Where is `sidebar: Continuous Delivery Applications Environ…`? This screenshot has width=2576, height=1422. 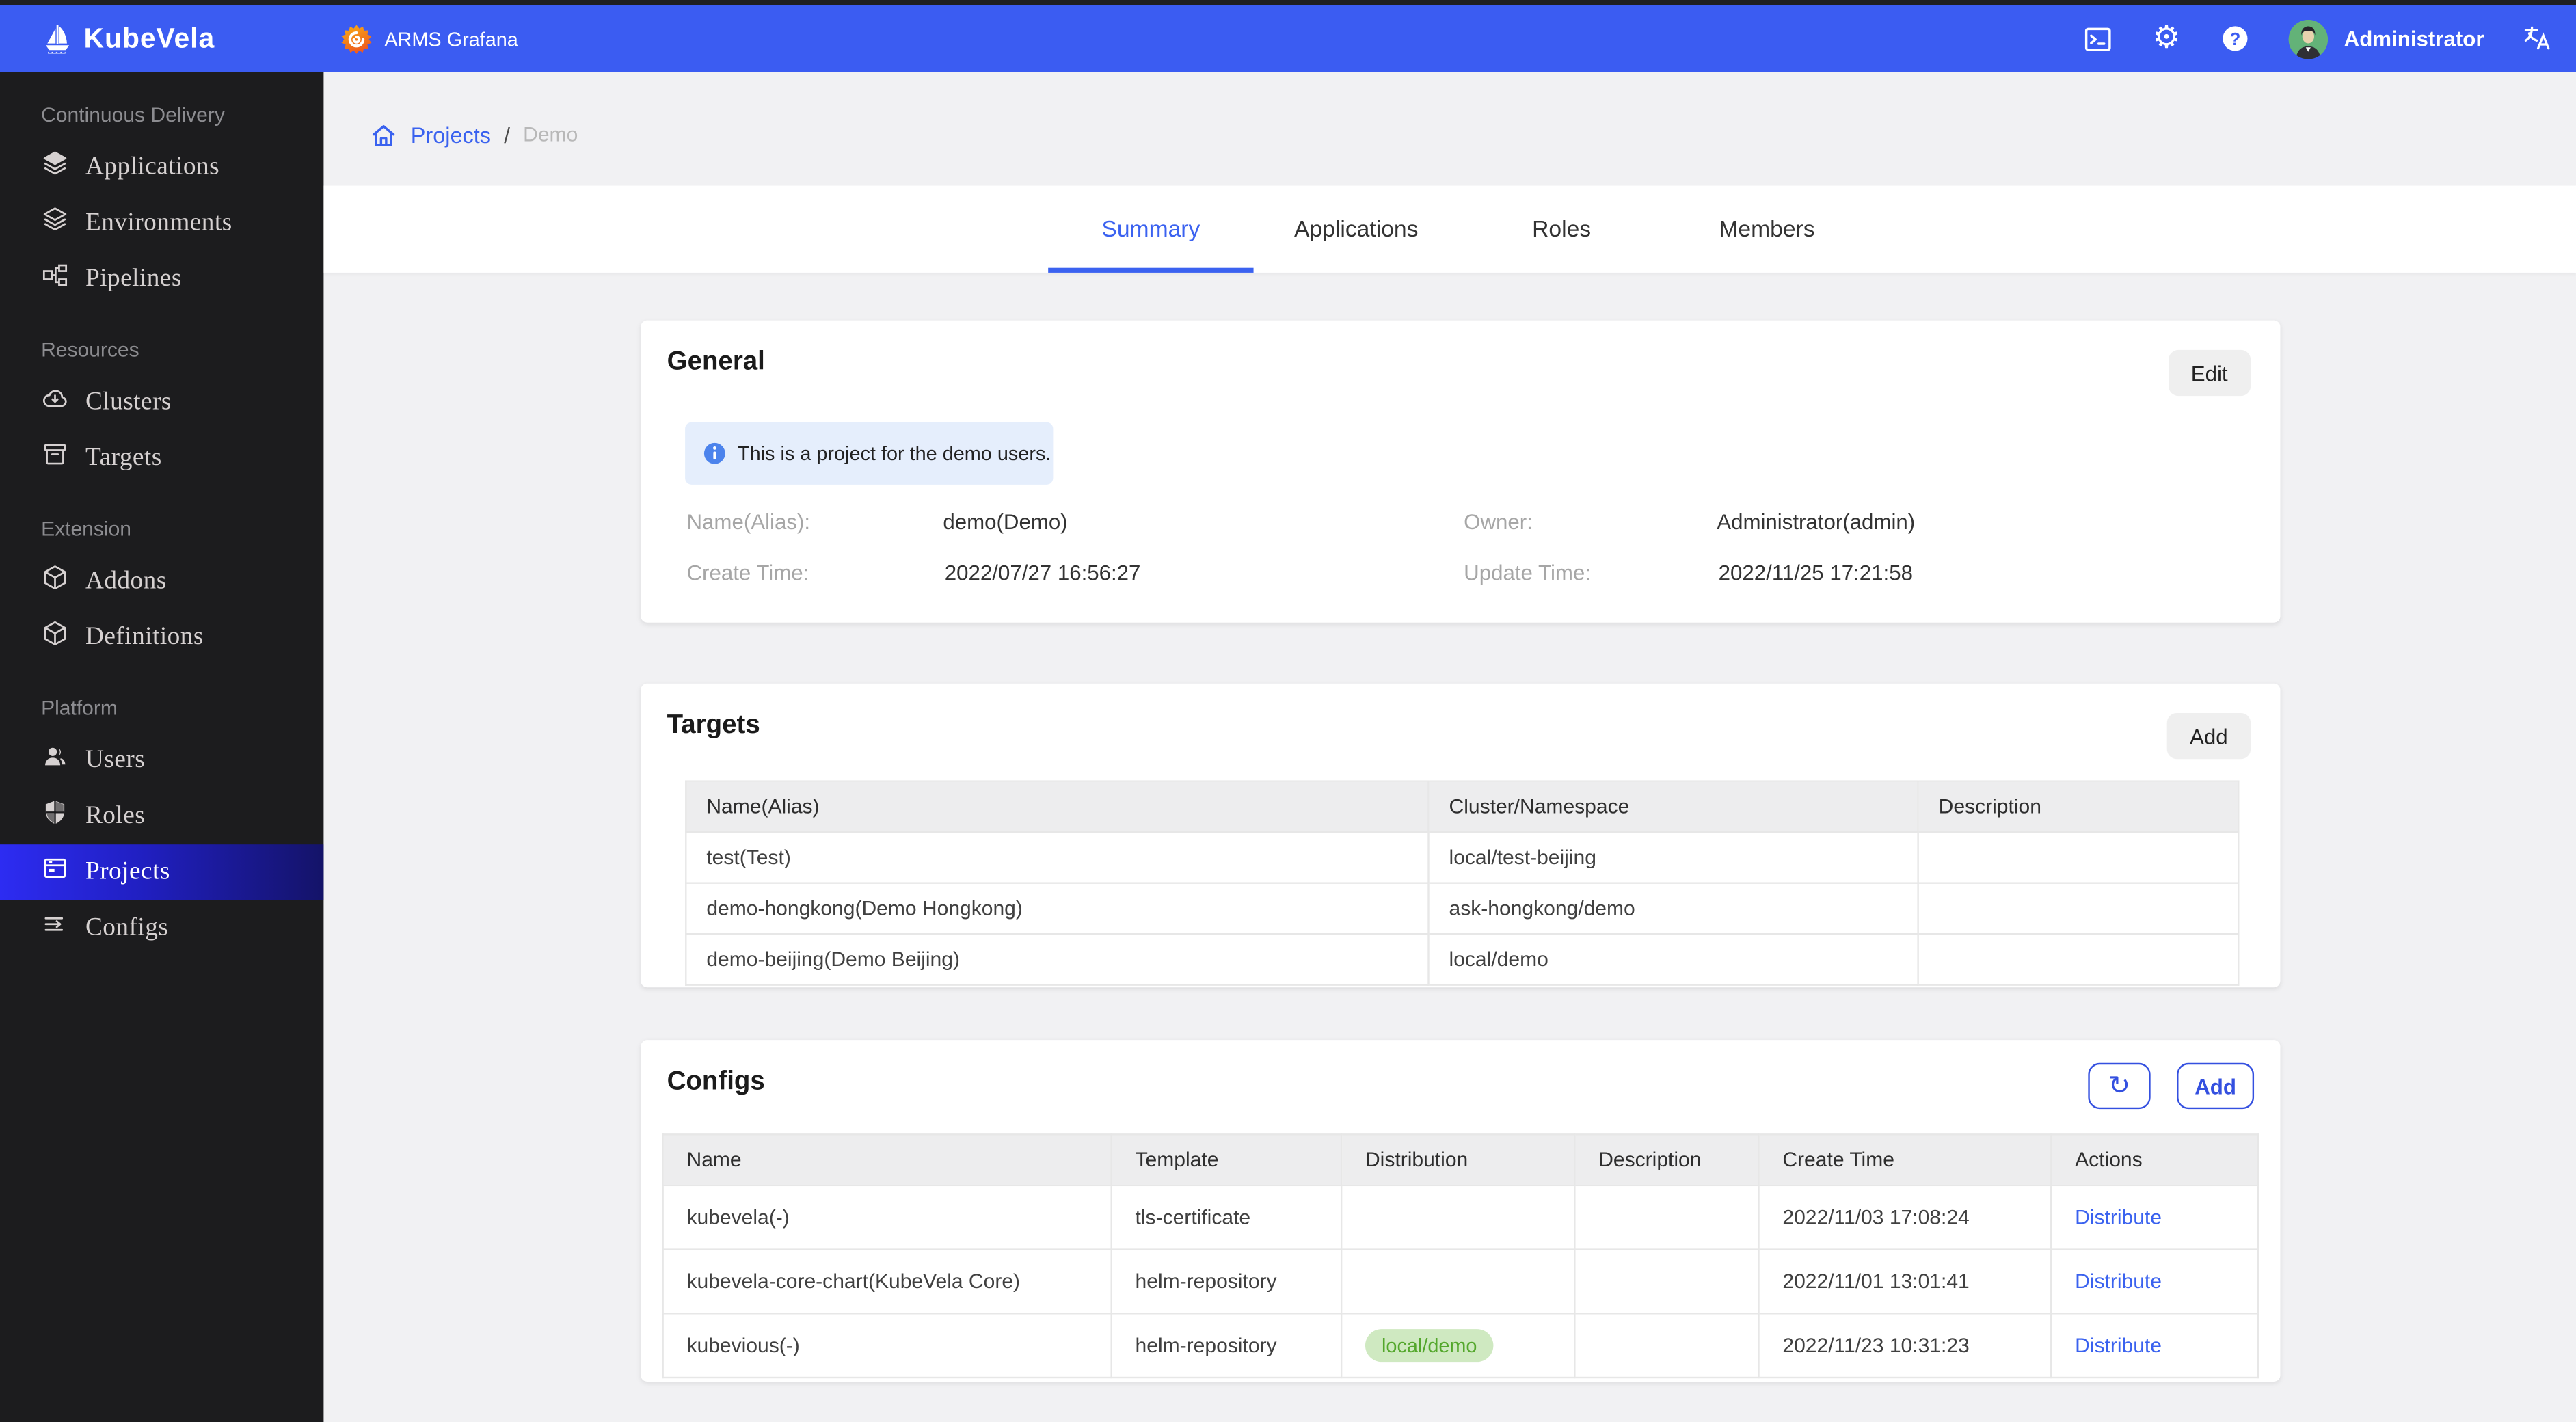
sidebar: Continuous Delivery Applications Environ… is located at coordinates (162, 747).